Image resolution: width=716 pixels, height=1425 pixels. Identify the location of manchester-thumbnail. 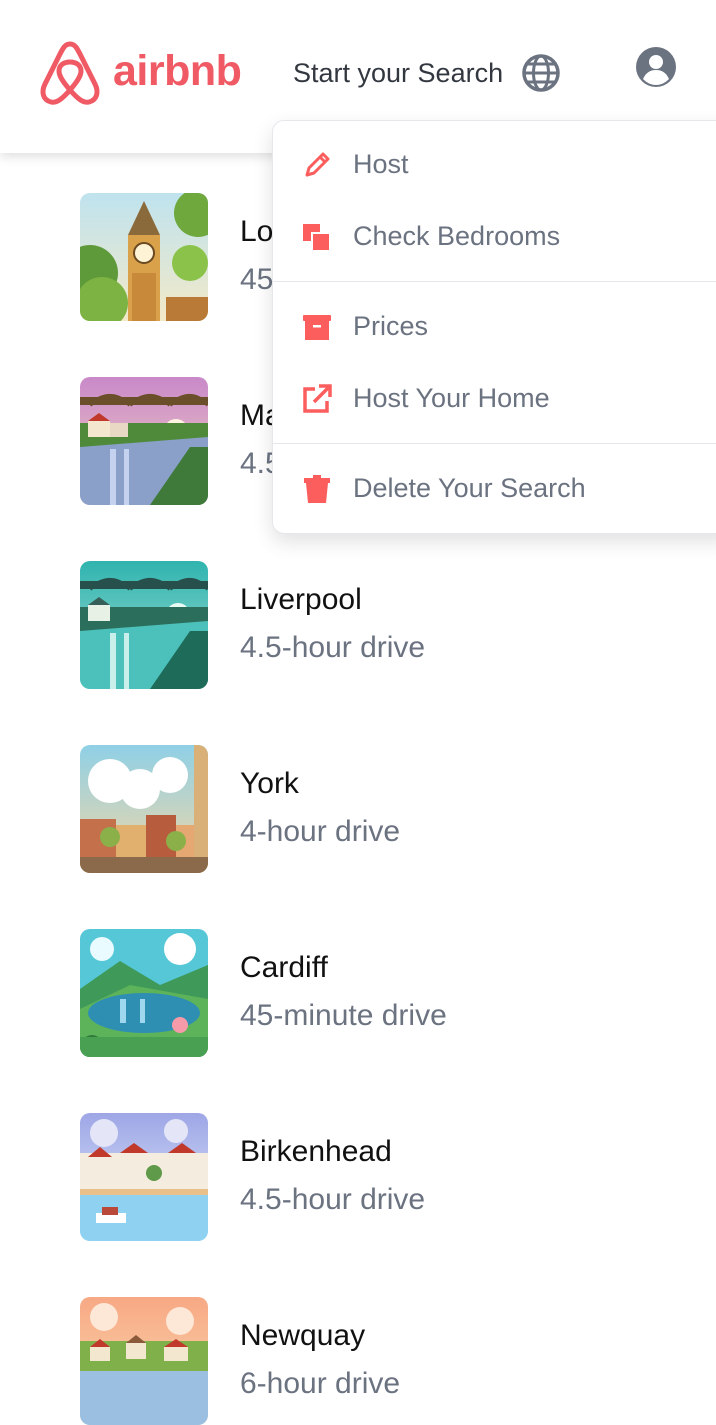
(144, 441).